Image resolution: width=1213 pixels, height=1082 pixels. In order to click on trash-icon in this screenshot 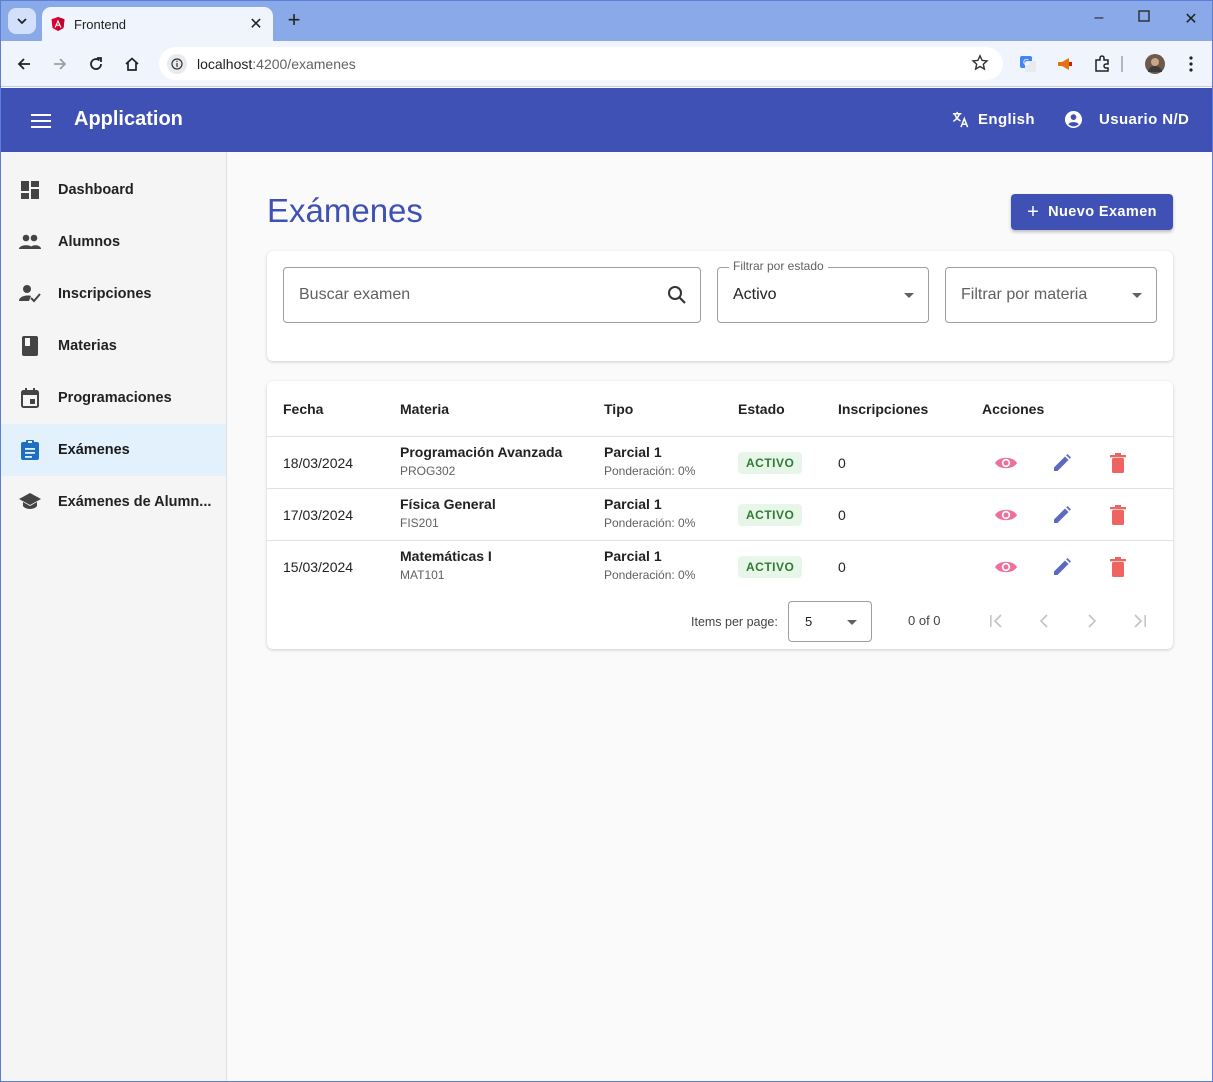, I will do `click(1118, 515)`.